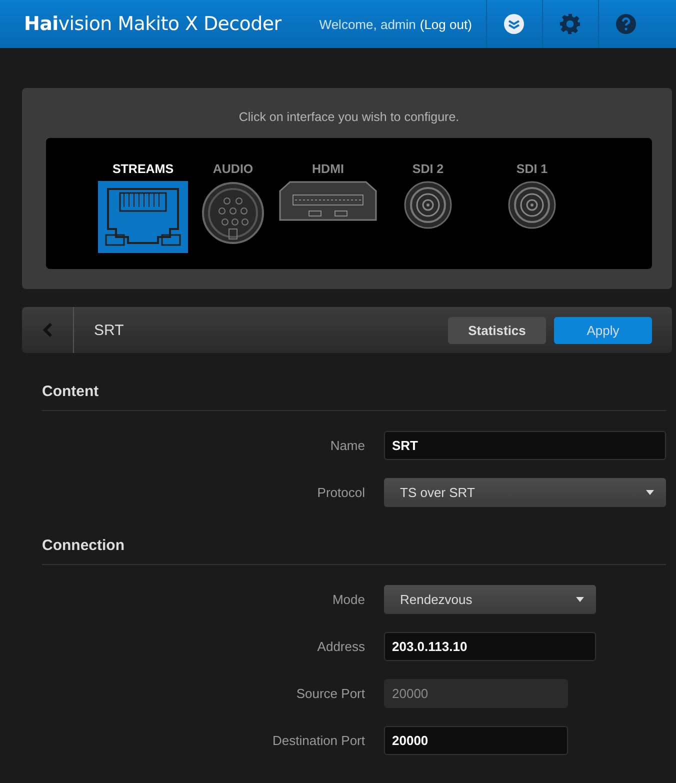 This screenshot has height=783, width=676. What do you see at coordinates (490, 646) in the screenshot?
I see `input-field: 203.0.113.10` at bounding box center [490, 646].